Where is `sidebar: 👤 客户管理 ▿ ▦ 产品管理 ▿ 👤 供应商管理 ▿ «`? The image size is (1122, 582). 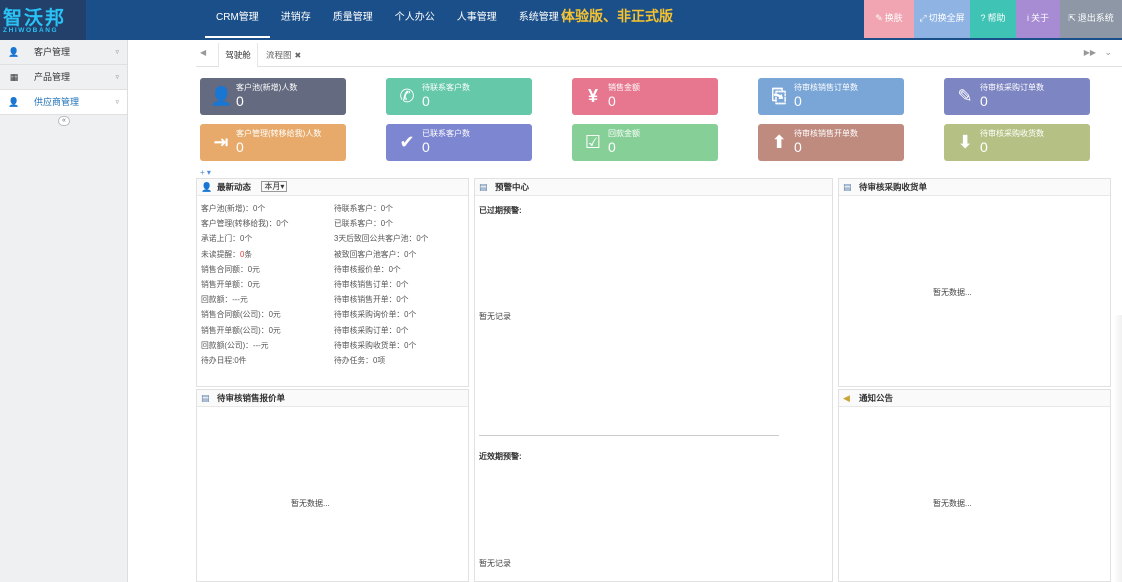
sidebar: 👤 客户管理 ▿ ▦ 产品管理 ▿ 👤 供应商管理 ▿ « is located at coordinates (64, 311).